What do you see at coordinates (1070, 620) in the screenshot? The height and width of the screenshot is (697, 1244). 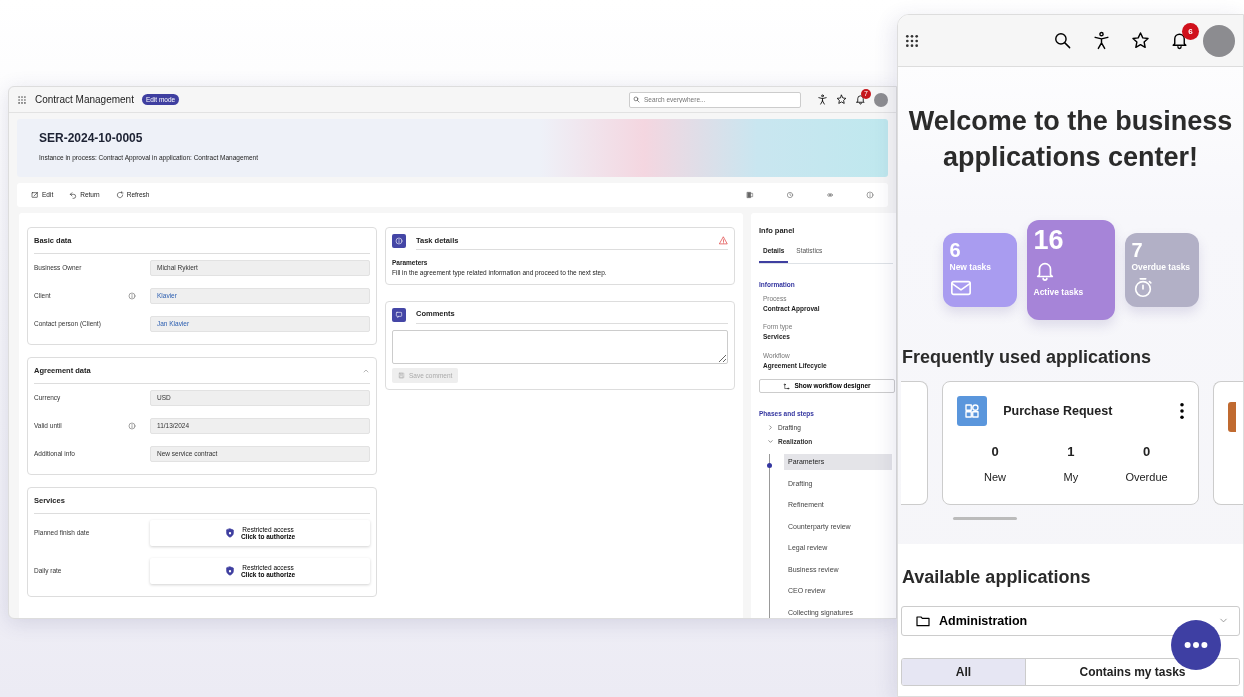 I see `category-dropdown: Administration` at bounding box center [1070, 620].